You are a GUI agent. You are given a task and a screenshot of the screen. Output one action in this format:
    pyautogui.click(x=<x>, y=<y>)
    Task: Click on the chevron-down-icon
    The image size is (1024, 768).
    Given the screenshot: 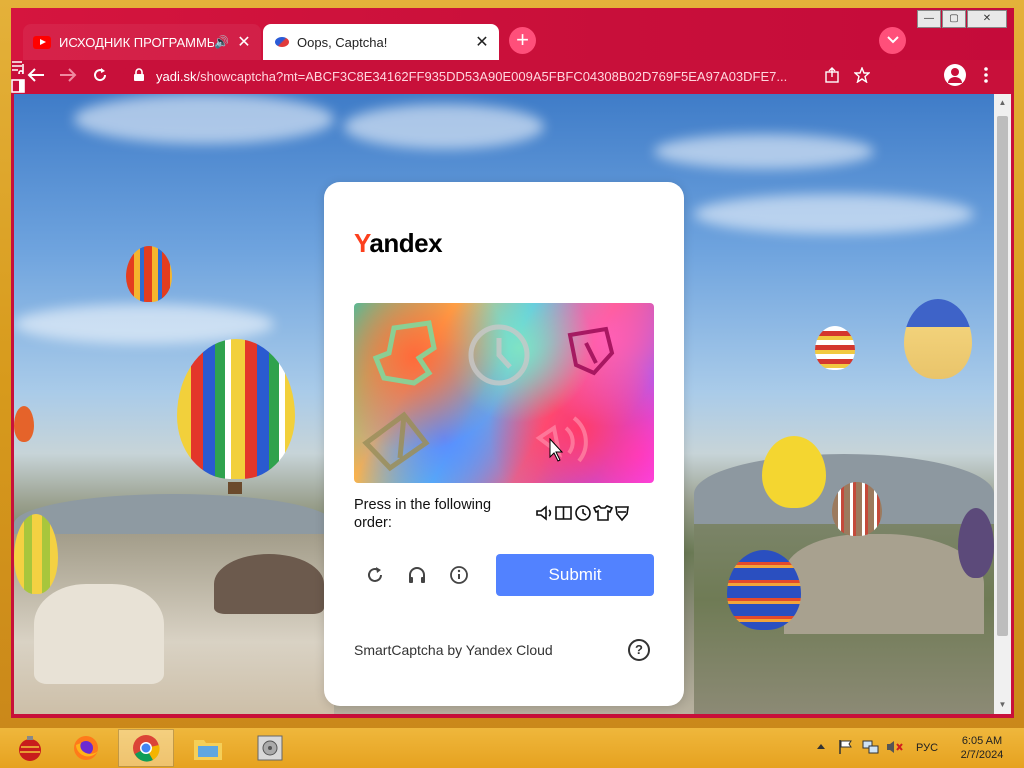 What is the action you would take?
    pyautogui.click(x=892, y=40)
    